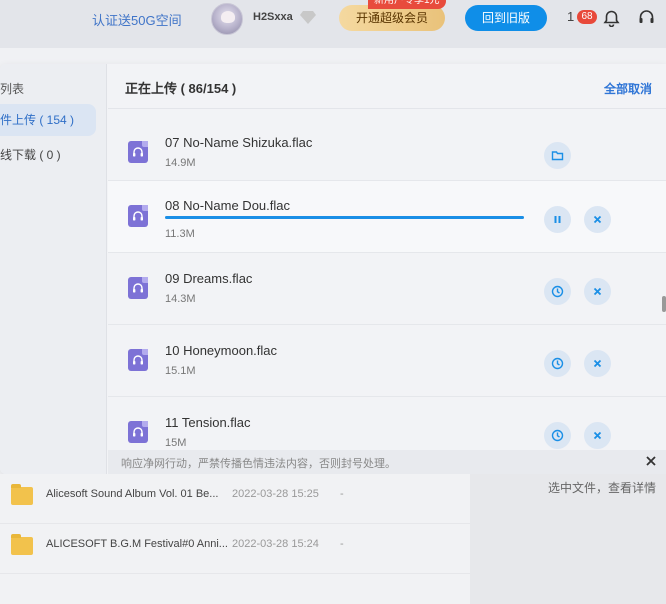 This screenshot has width=666, height=604. What do you see at coordinates (568, 539) in the screenshot?
I see `detail-pane: 选中文件，查看详情` at bounding box center [568, 539].